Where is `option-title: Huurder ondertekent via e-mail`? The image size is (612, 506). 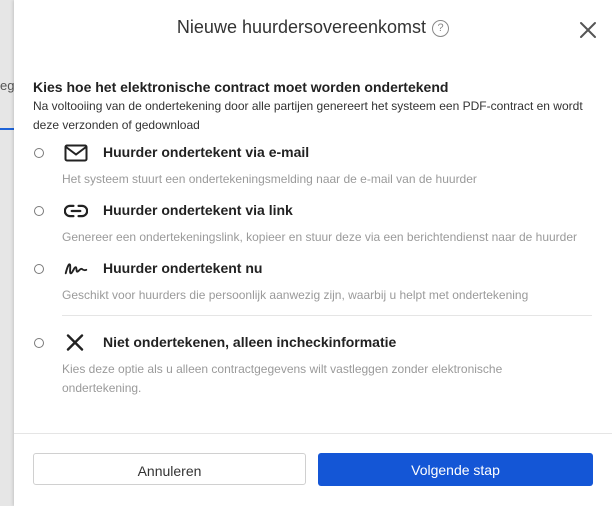 option-title: Huurder ondertekent via e-mail is located at coordinates (206, 152).